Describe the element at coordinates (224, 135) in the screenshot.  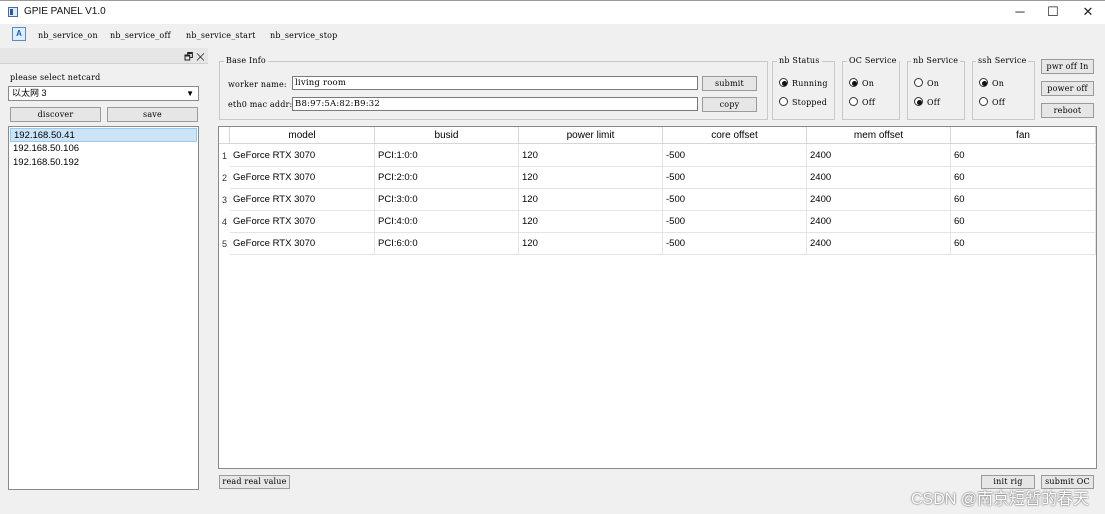
I see `table-corner` at that location.